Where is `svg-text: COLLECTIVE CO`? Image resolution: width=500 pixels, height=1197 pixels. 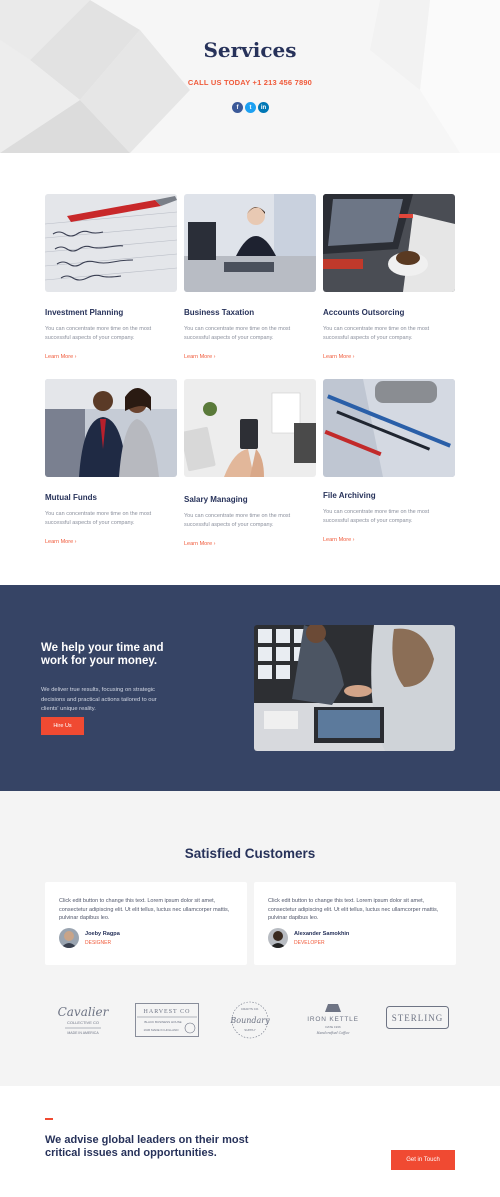 svg-text: COLLECTIVE CO is located at coordinates (83, 1022).